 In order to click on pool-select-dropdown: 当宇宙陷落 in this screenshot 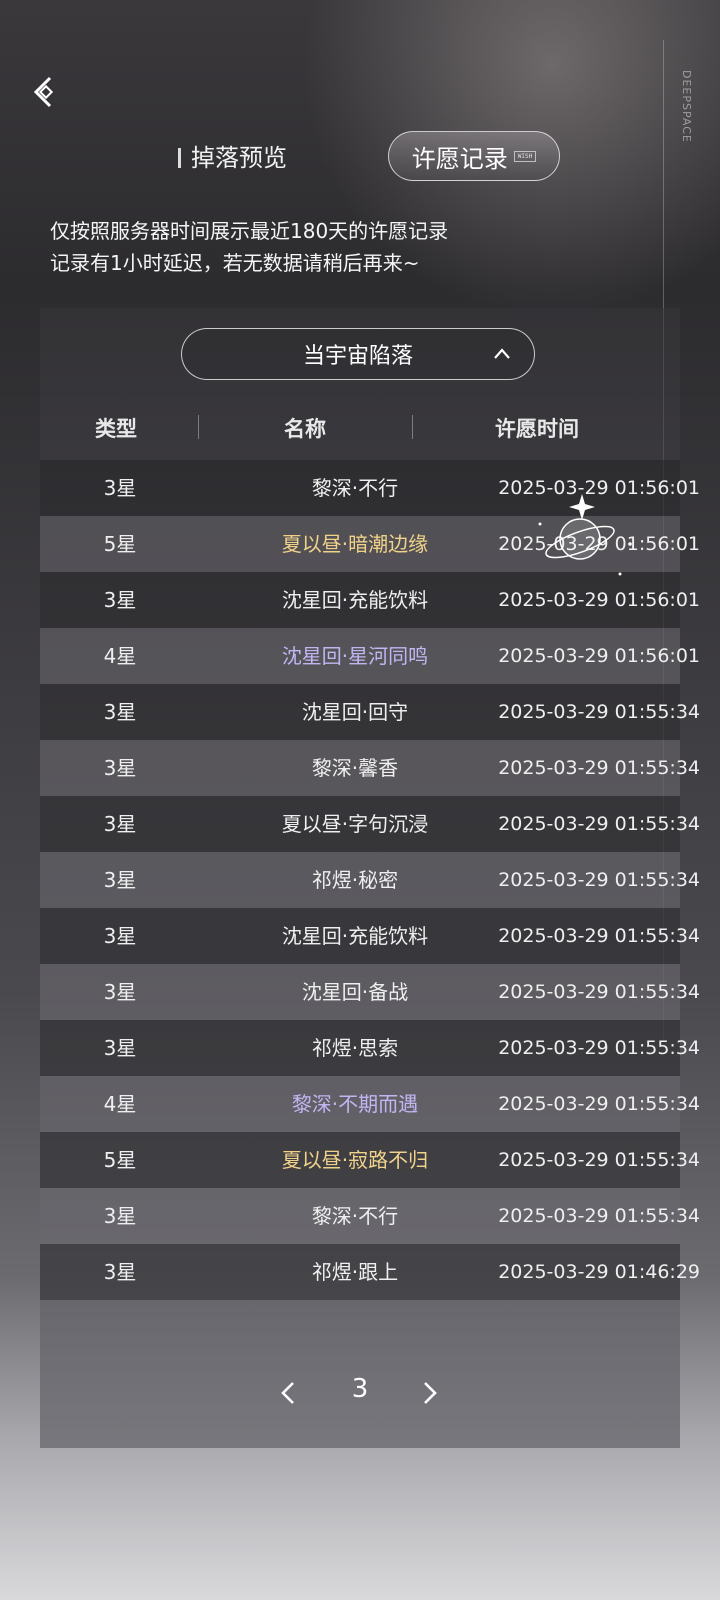, I will do `click(358, 354)`.